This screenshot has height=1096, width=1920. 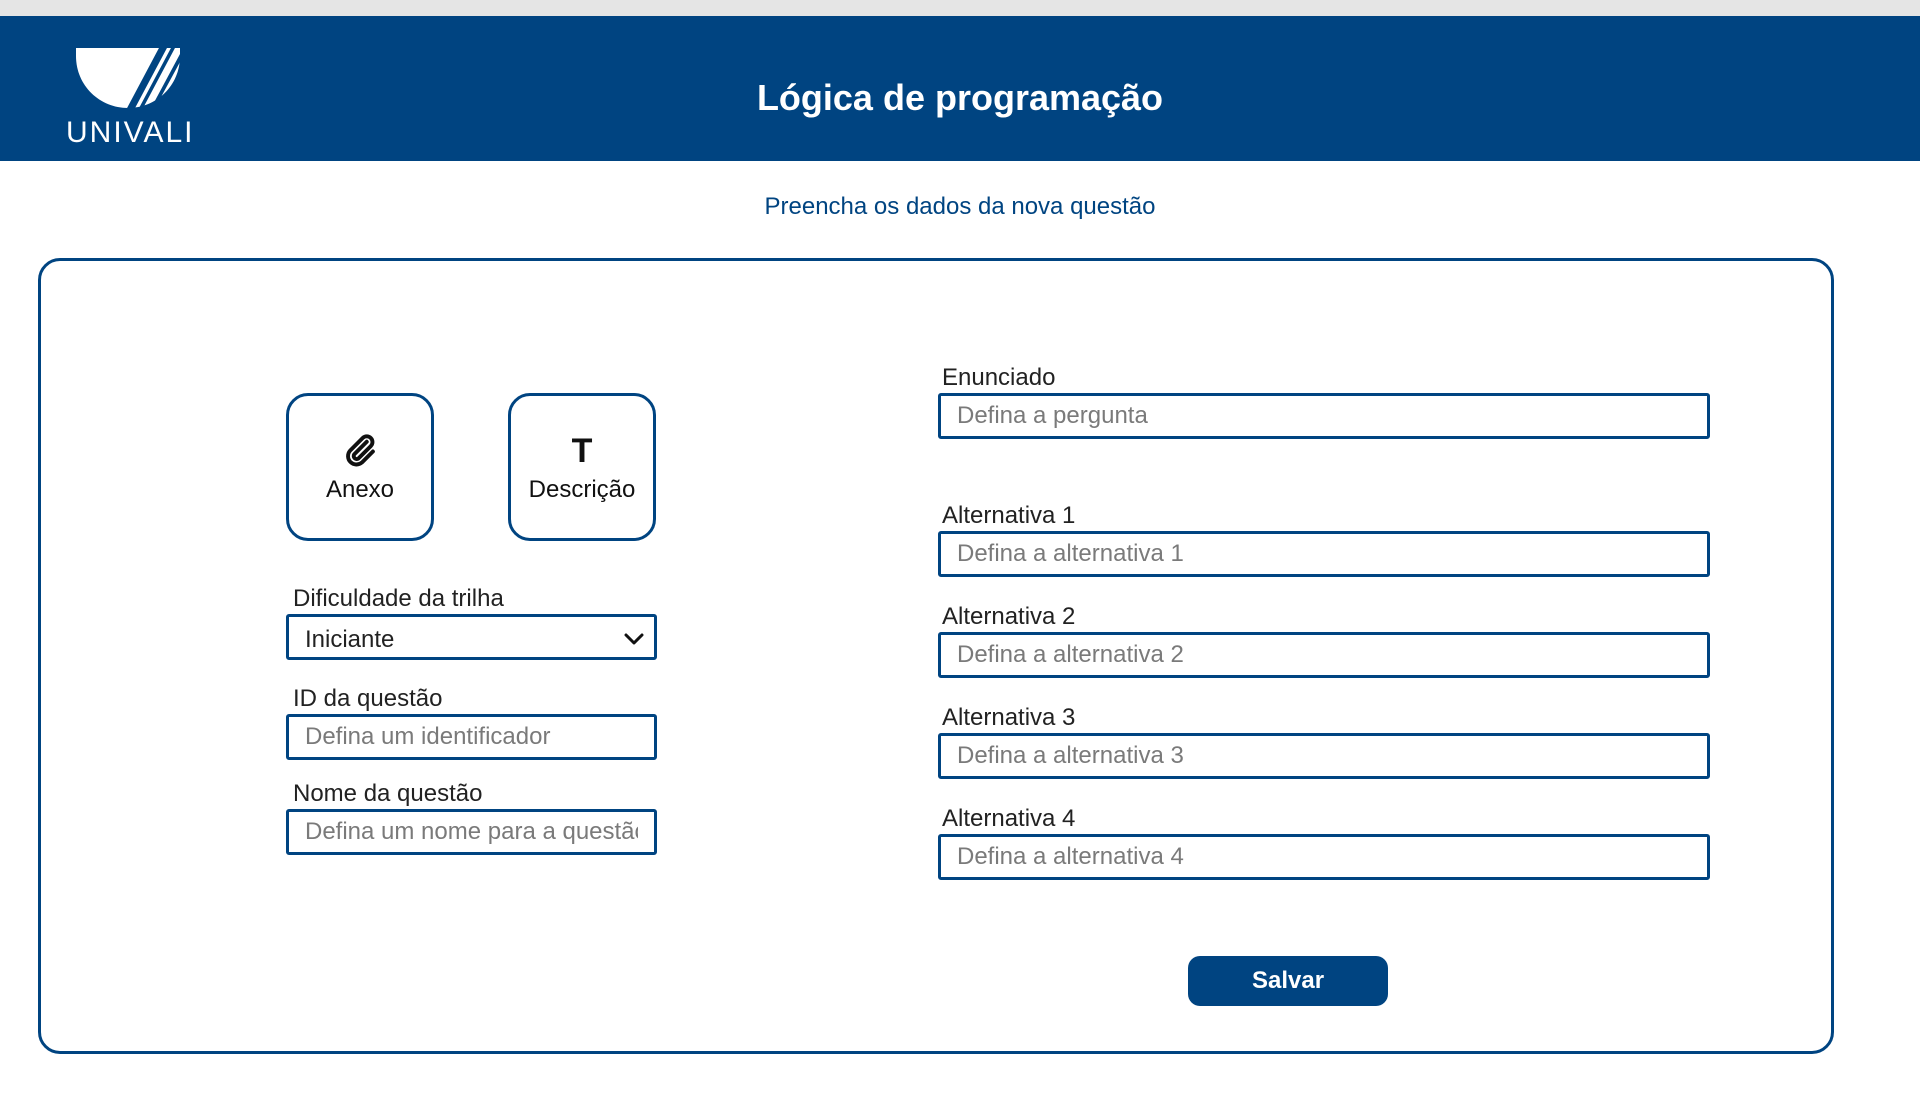 What do you see at coordinates (471, 737) in the screenshot?
I see `question-id-input` at bounding box center [471, 737].